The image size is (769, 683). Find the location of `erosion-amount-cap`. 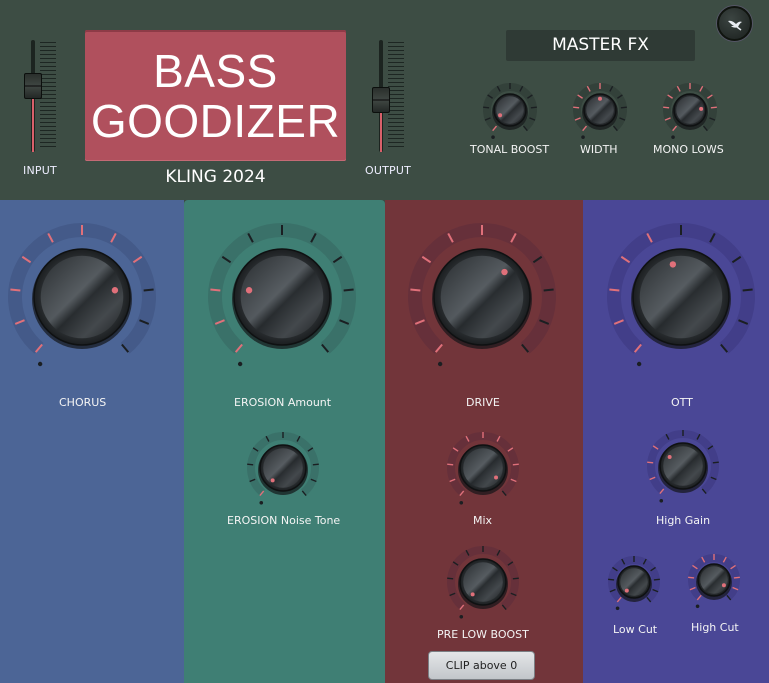

erosion-amount-cap is located at coordinates (282, 297).